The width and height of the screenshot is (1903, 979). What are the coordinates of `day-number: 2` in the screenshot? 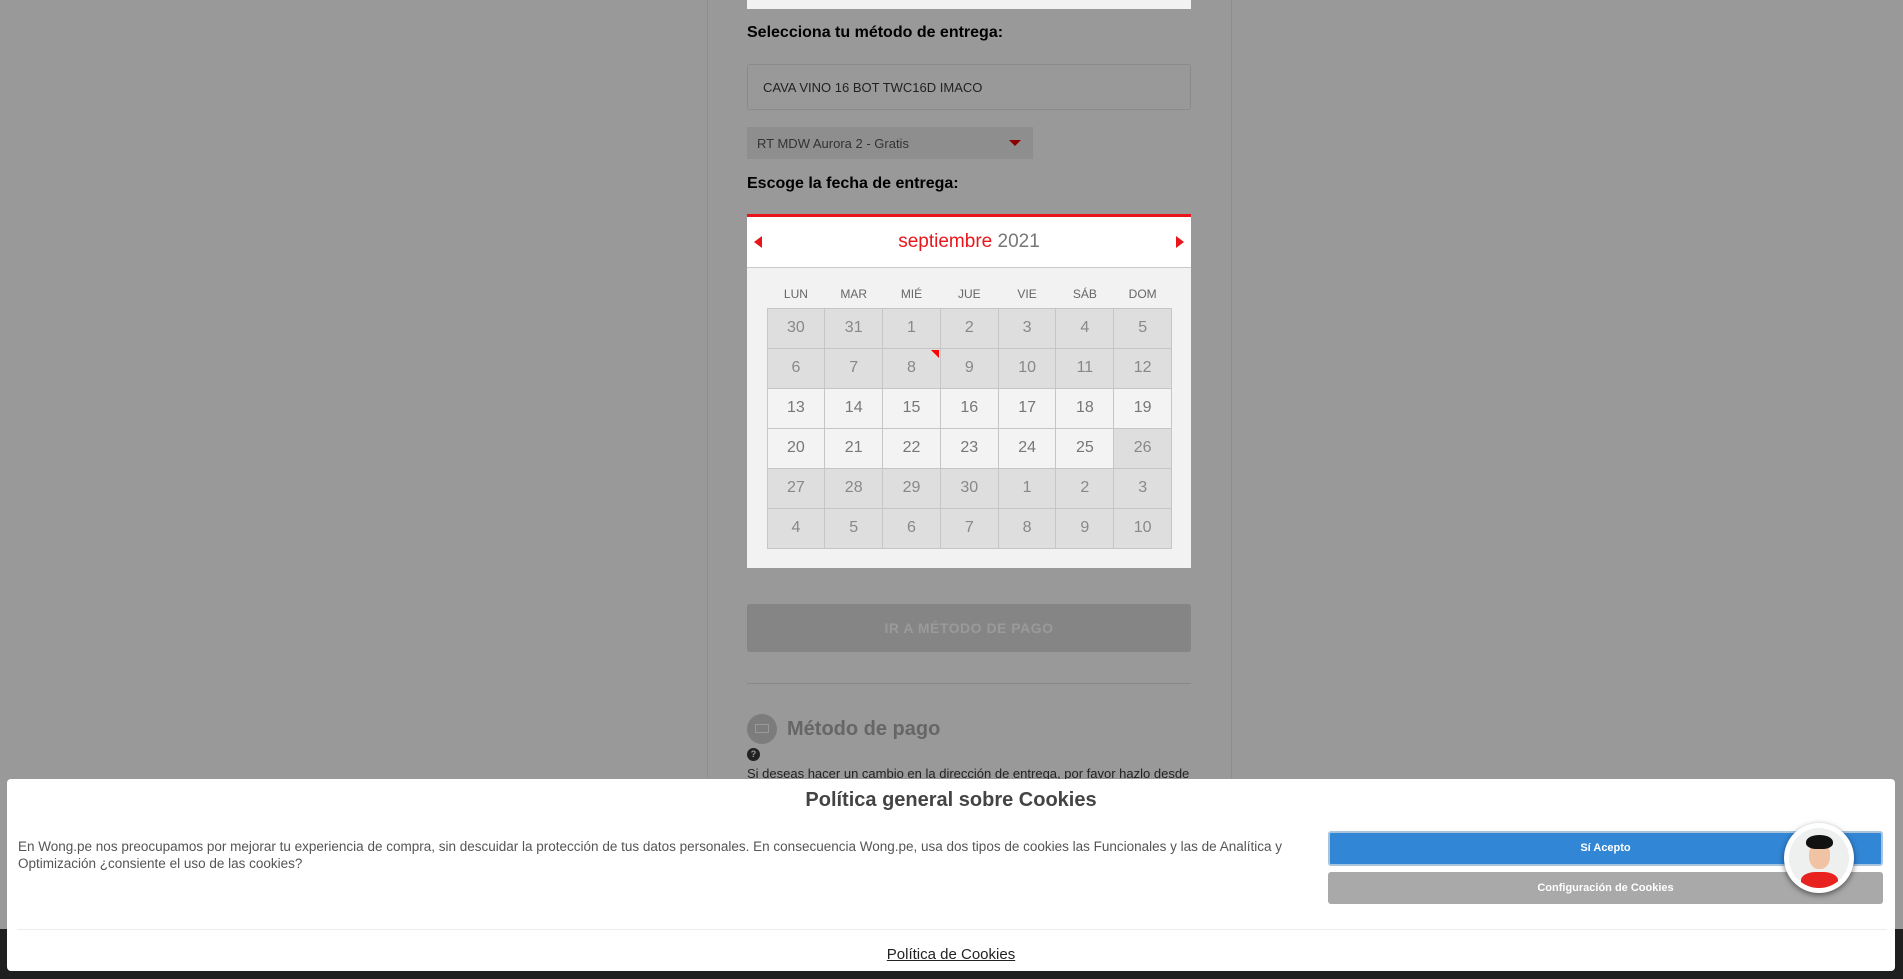 It's located at (1085, 487).